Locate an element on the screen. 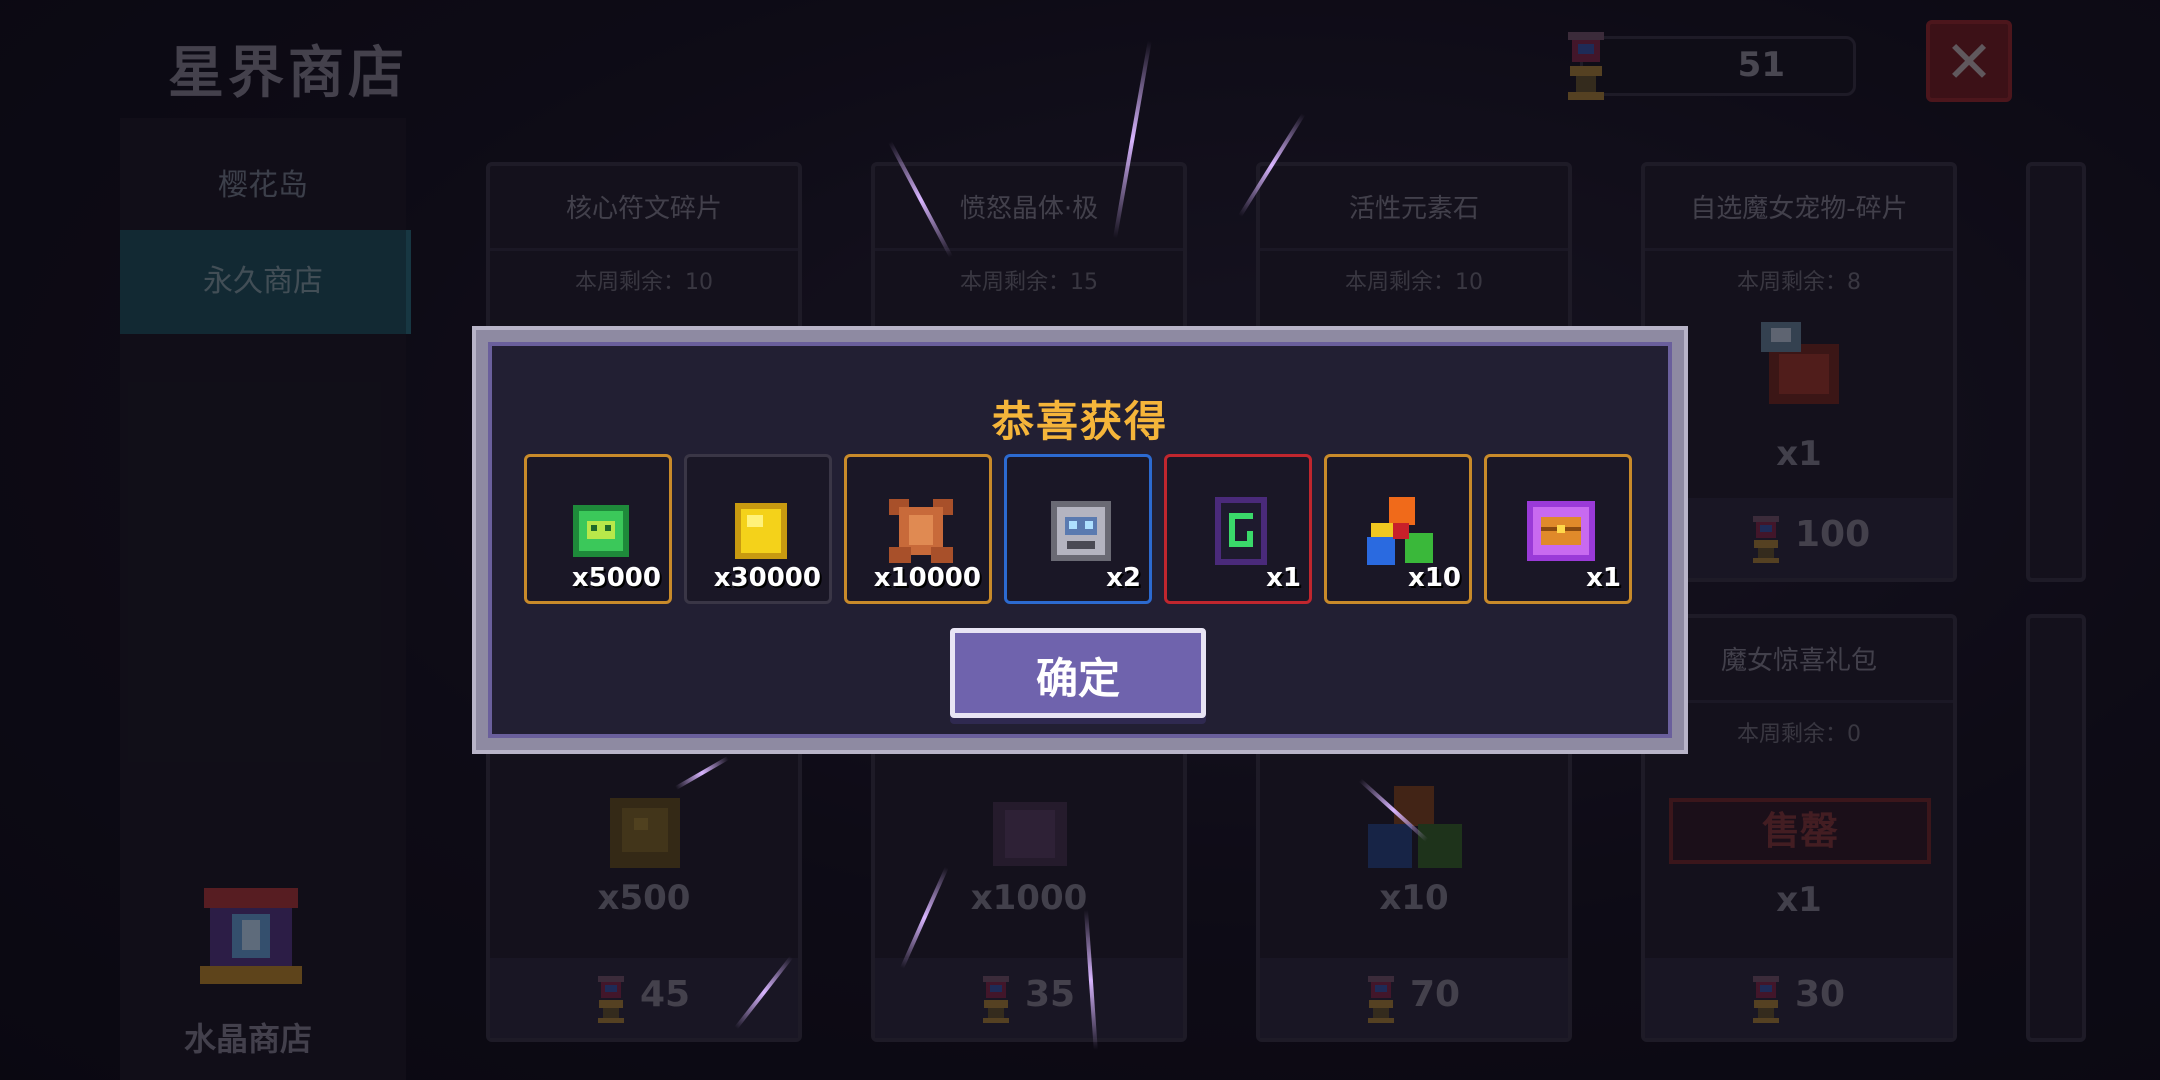 This screenshot has height=1080, width=2160. reward-count: x2 is located at coordinates (1123, 578).